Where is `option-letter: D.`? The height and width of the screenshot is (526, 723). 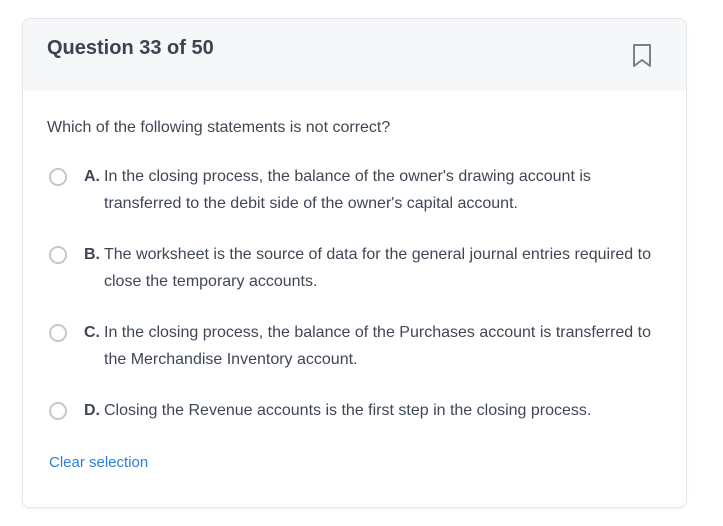 option-letter: D. is located at coordinates (92, 410).